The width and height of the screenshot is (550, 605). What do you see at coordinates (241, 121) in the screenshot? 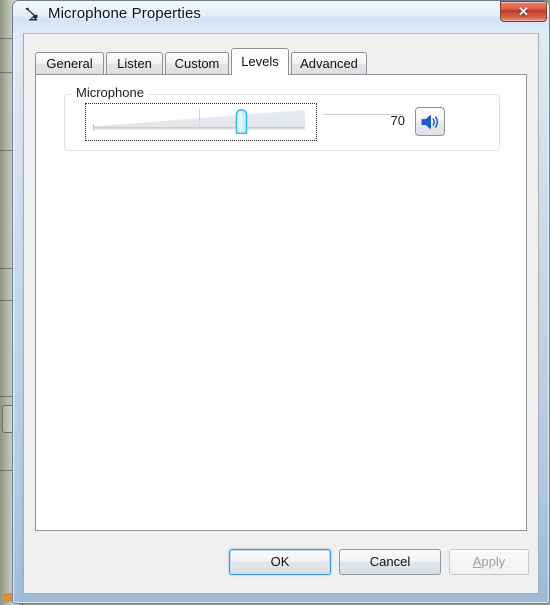
I see `slider-thumb` at bounding box center [241, 121].